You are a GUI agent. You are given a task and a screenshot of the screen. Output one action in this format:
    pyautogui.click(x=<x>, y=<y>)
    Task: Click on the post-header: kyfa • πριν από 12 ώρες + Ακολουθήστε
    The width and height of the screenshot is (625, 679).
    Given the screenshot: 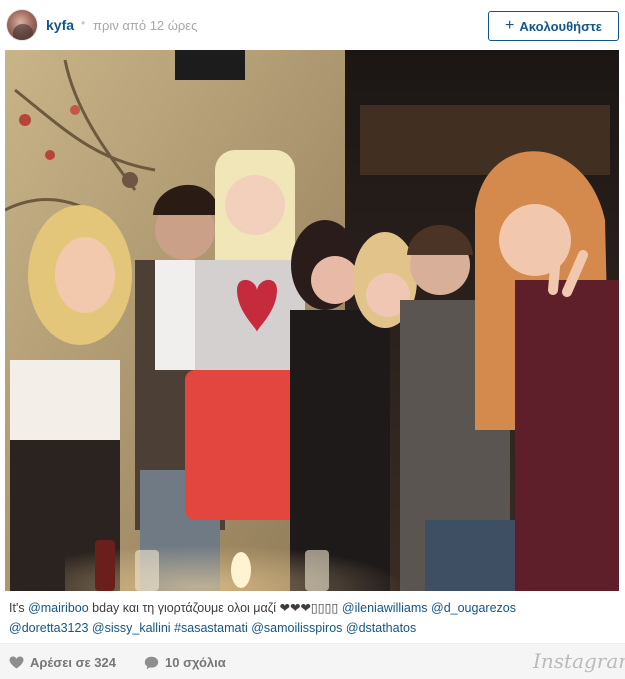 What is the action you would take?
    pyautogui.click(x=312, y=25)
    